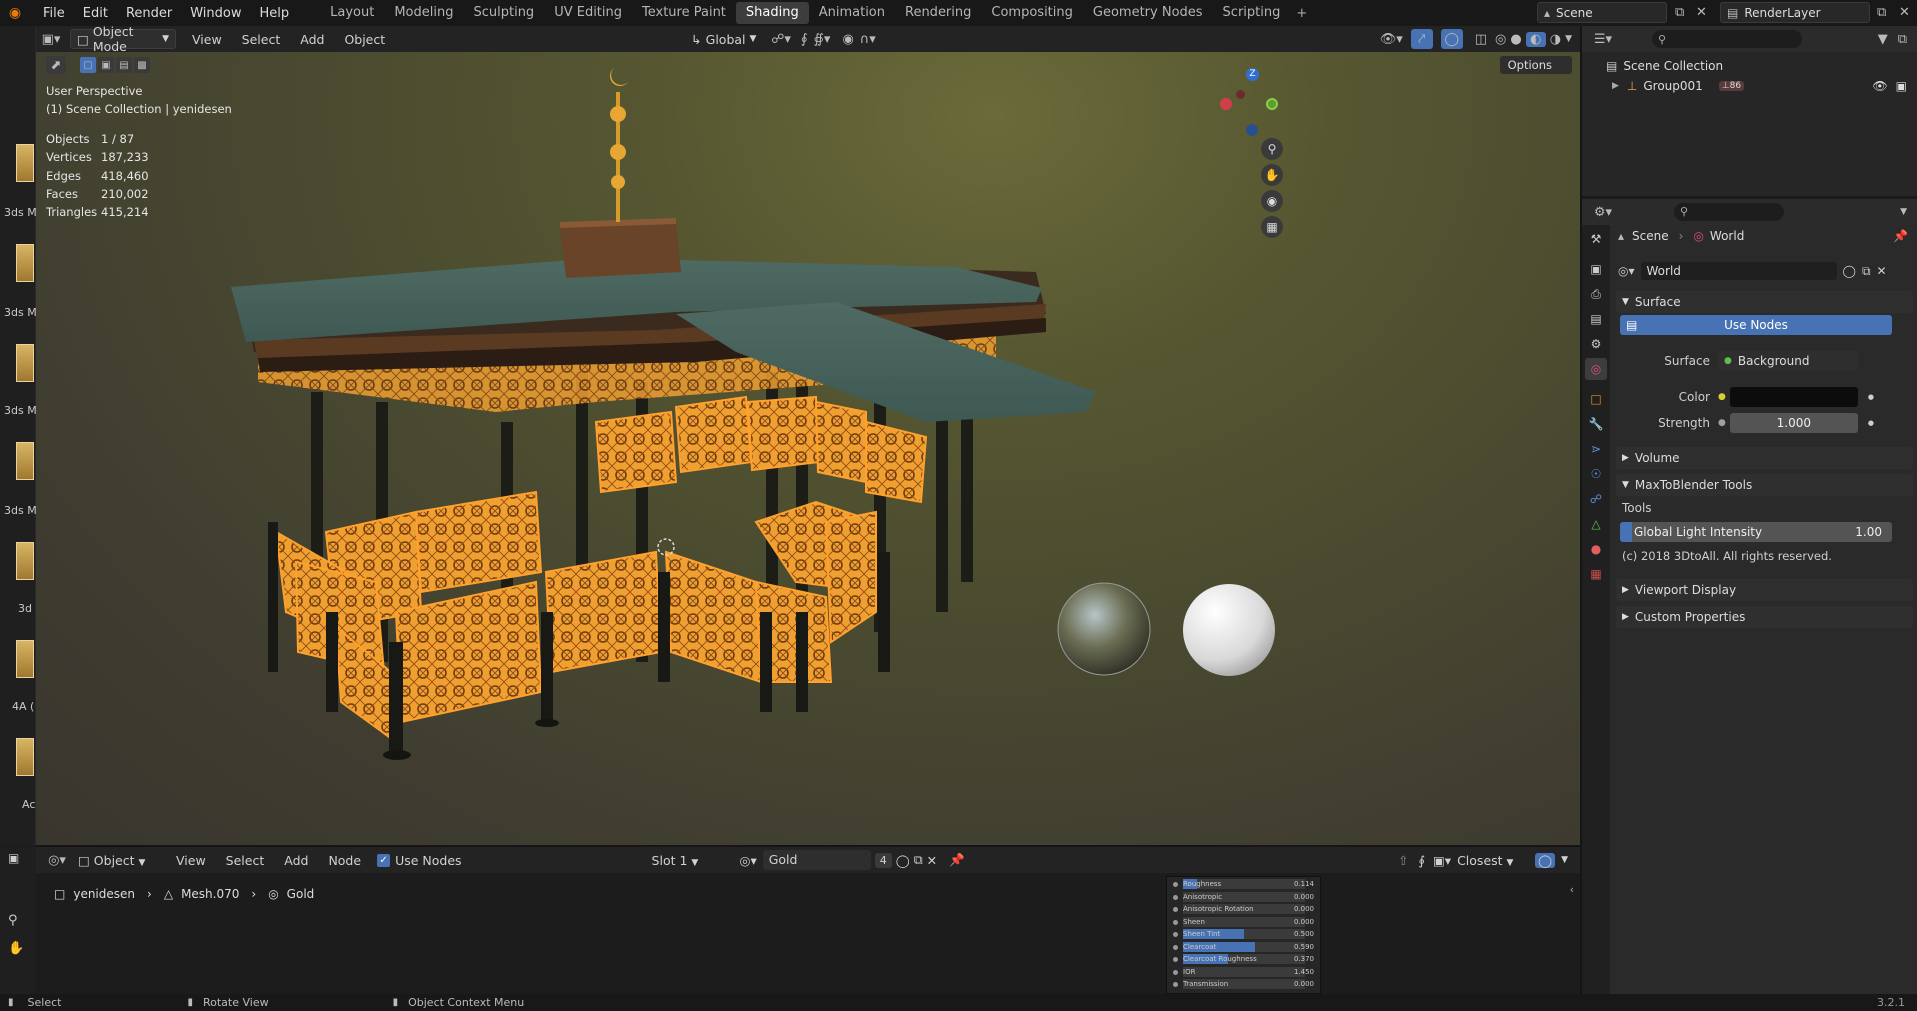 This screenshot has height=1011, width=1917. I want to click on workspace-tab-scripting: Scripting, so click(1252, 13).